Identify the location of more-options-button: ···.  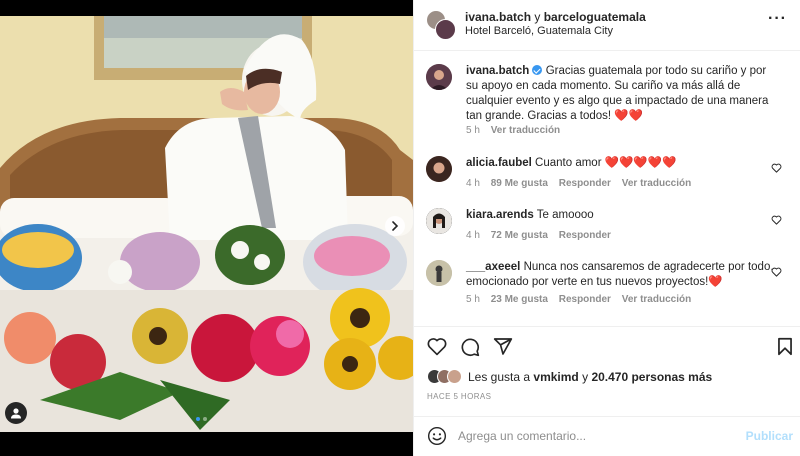
(777, 19).